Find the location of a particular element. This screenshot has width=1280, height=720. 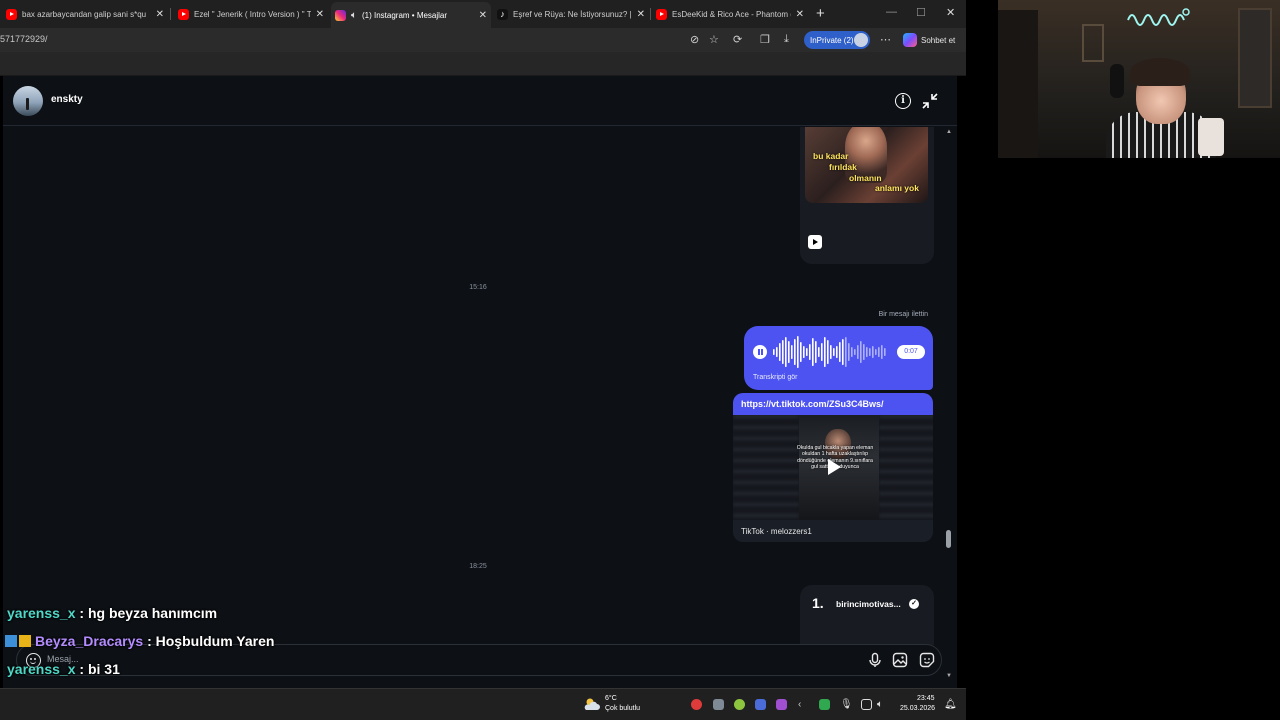

download-icon: ⤓ is located at coordinates (786, 39).